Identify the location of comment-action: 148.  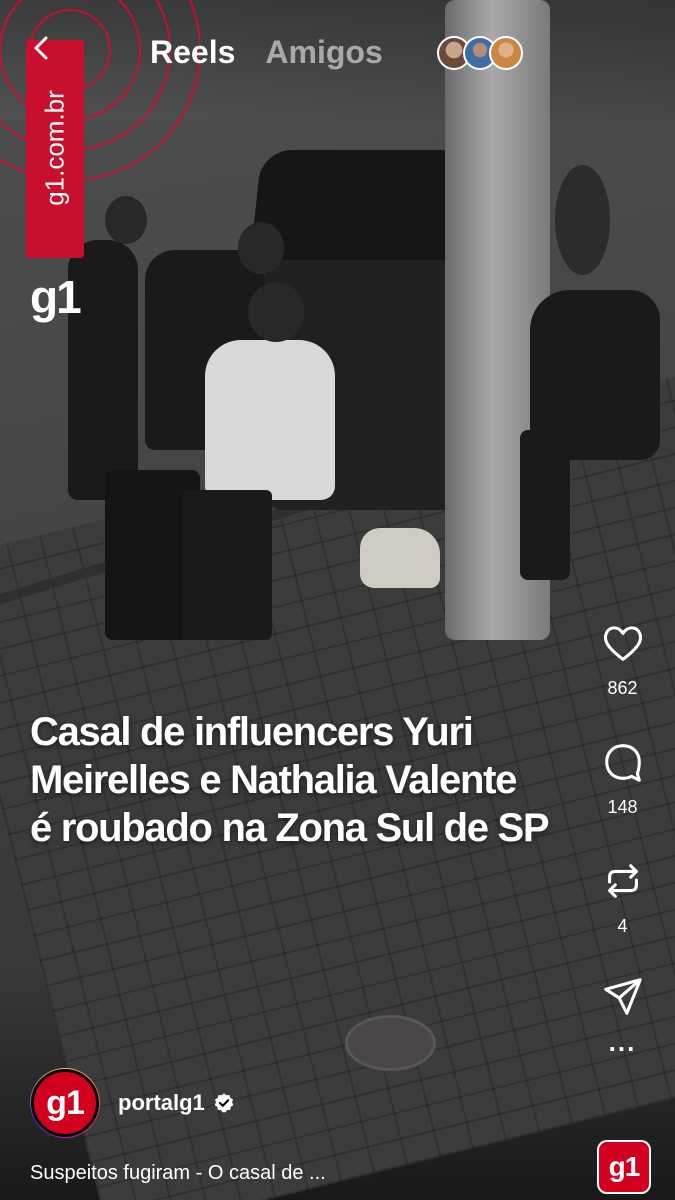
(623, 778).